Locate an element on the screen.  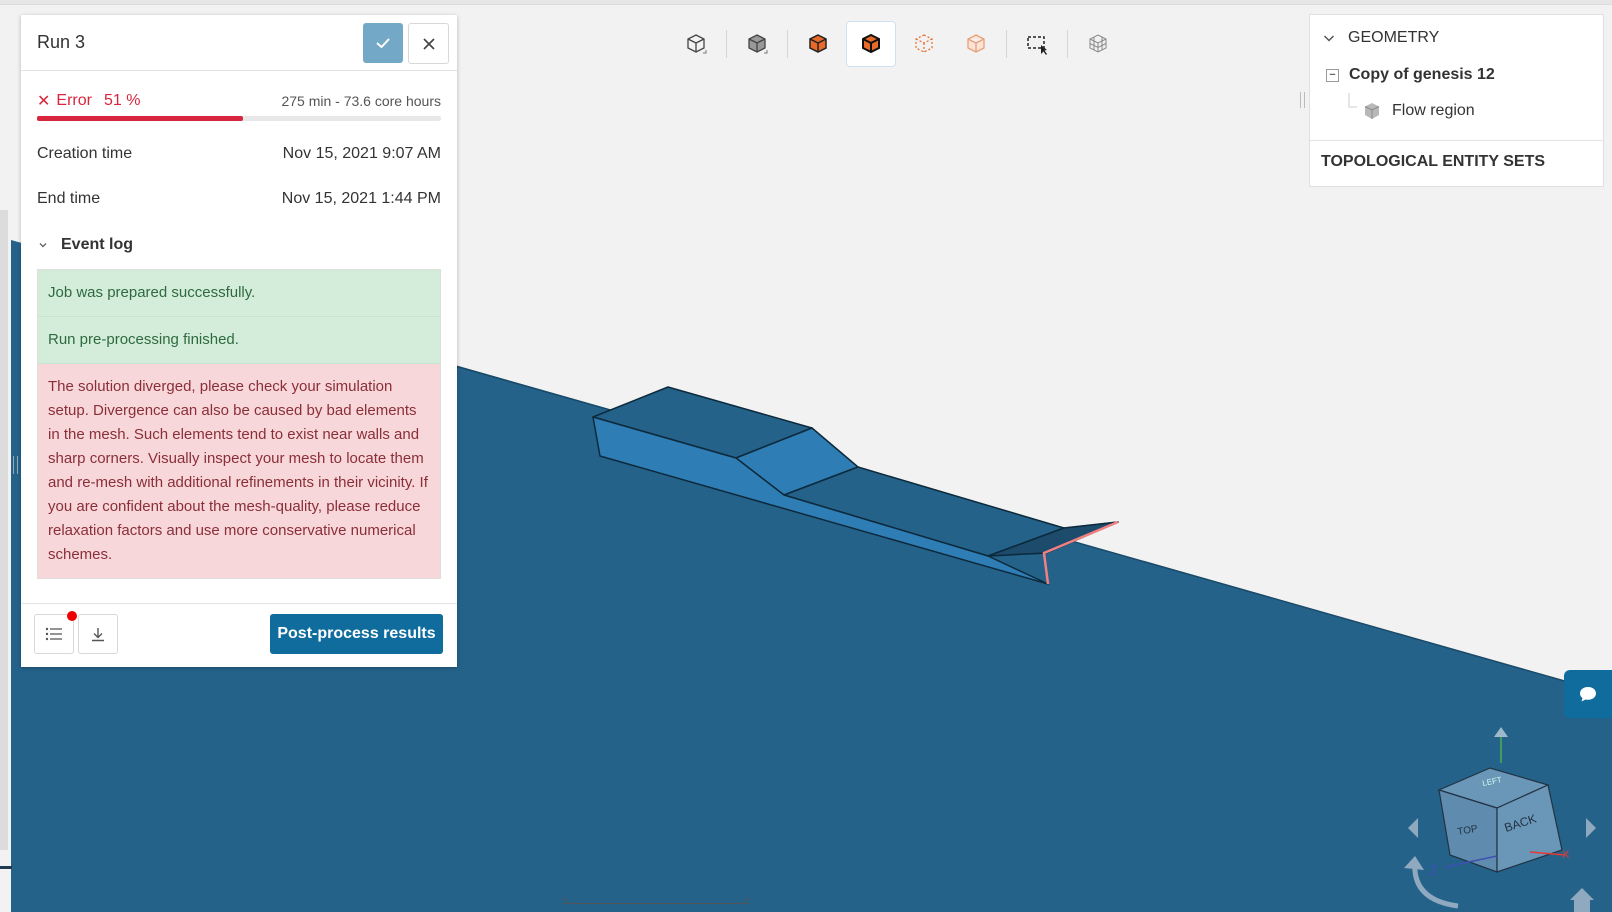
logs-button is located at coordinates (55, 632).